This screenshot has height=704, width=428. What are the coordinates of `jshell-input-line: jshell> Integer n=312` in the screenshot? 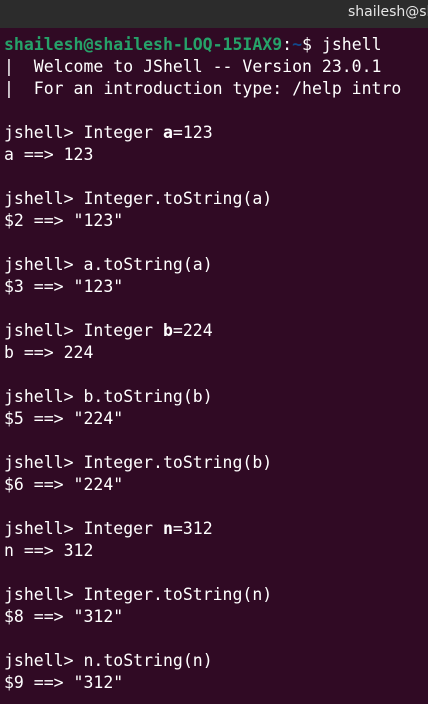 It's located at (108, 529).